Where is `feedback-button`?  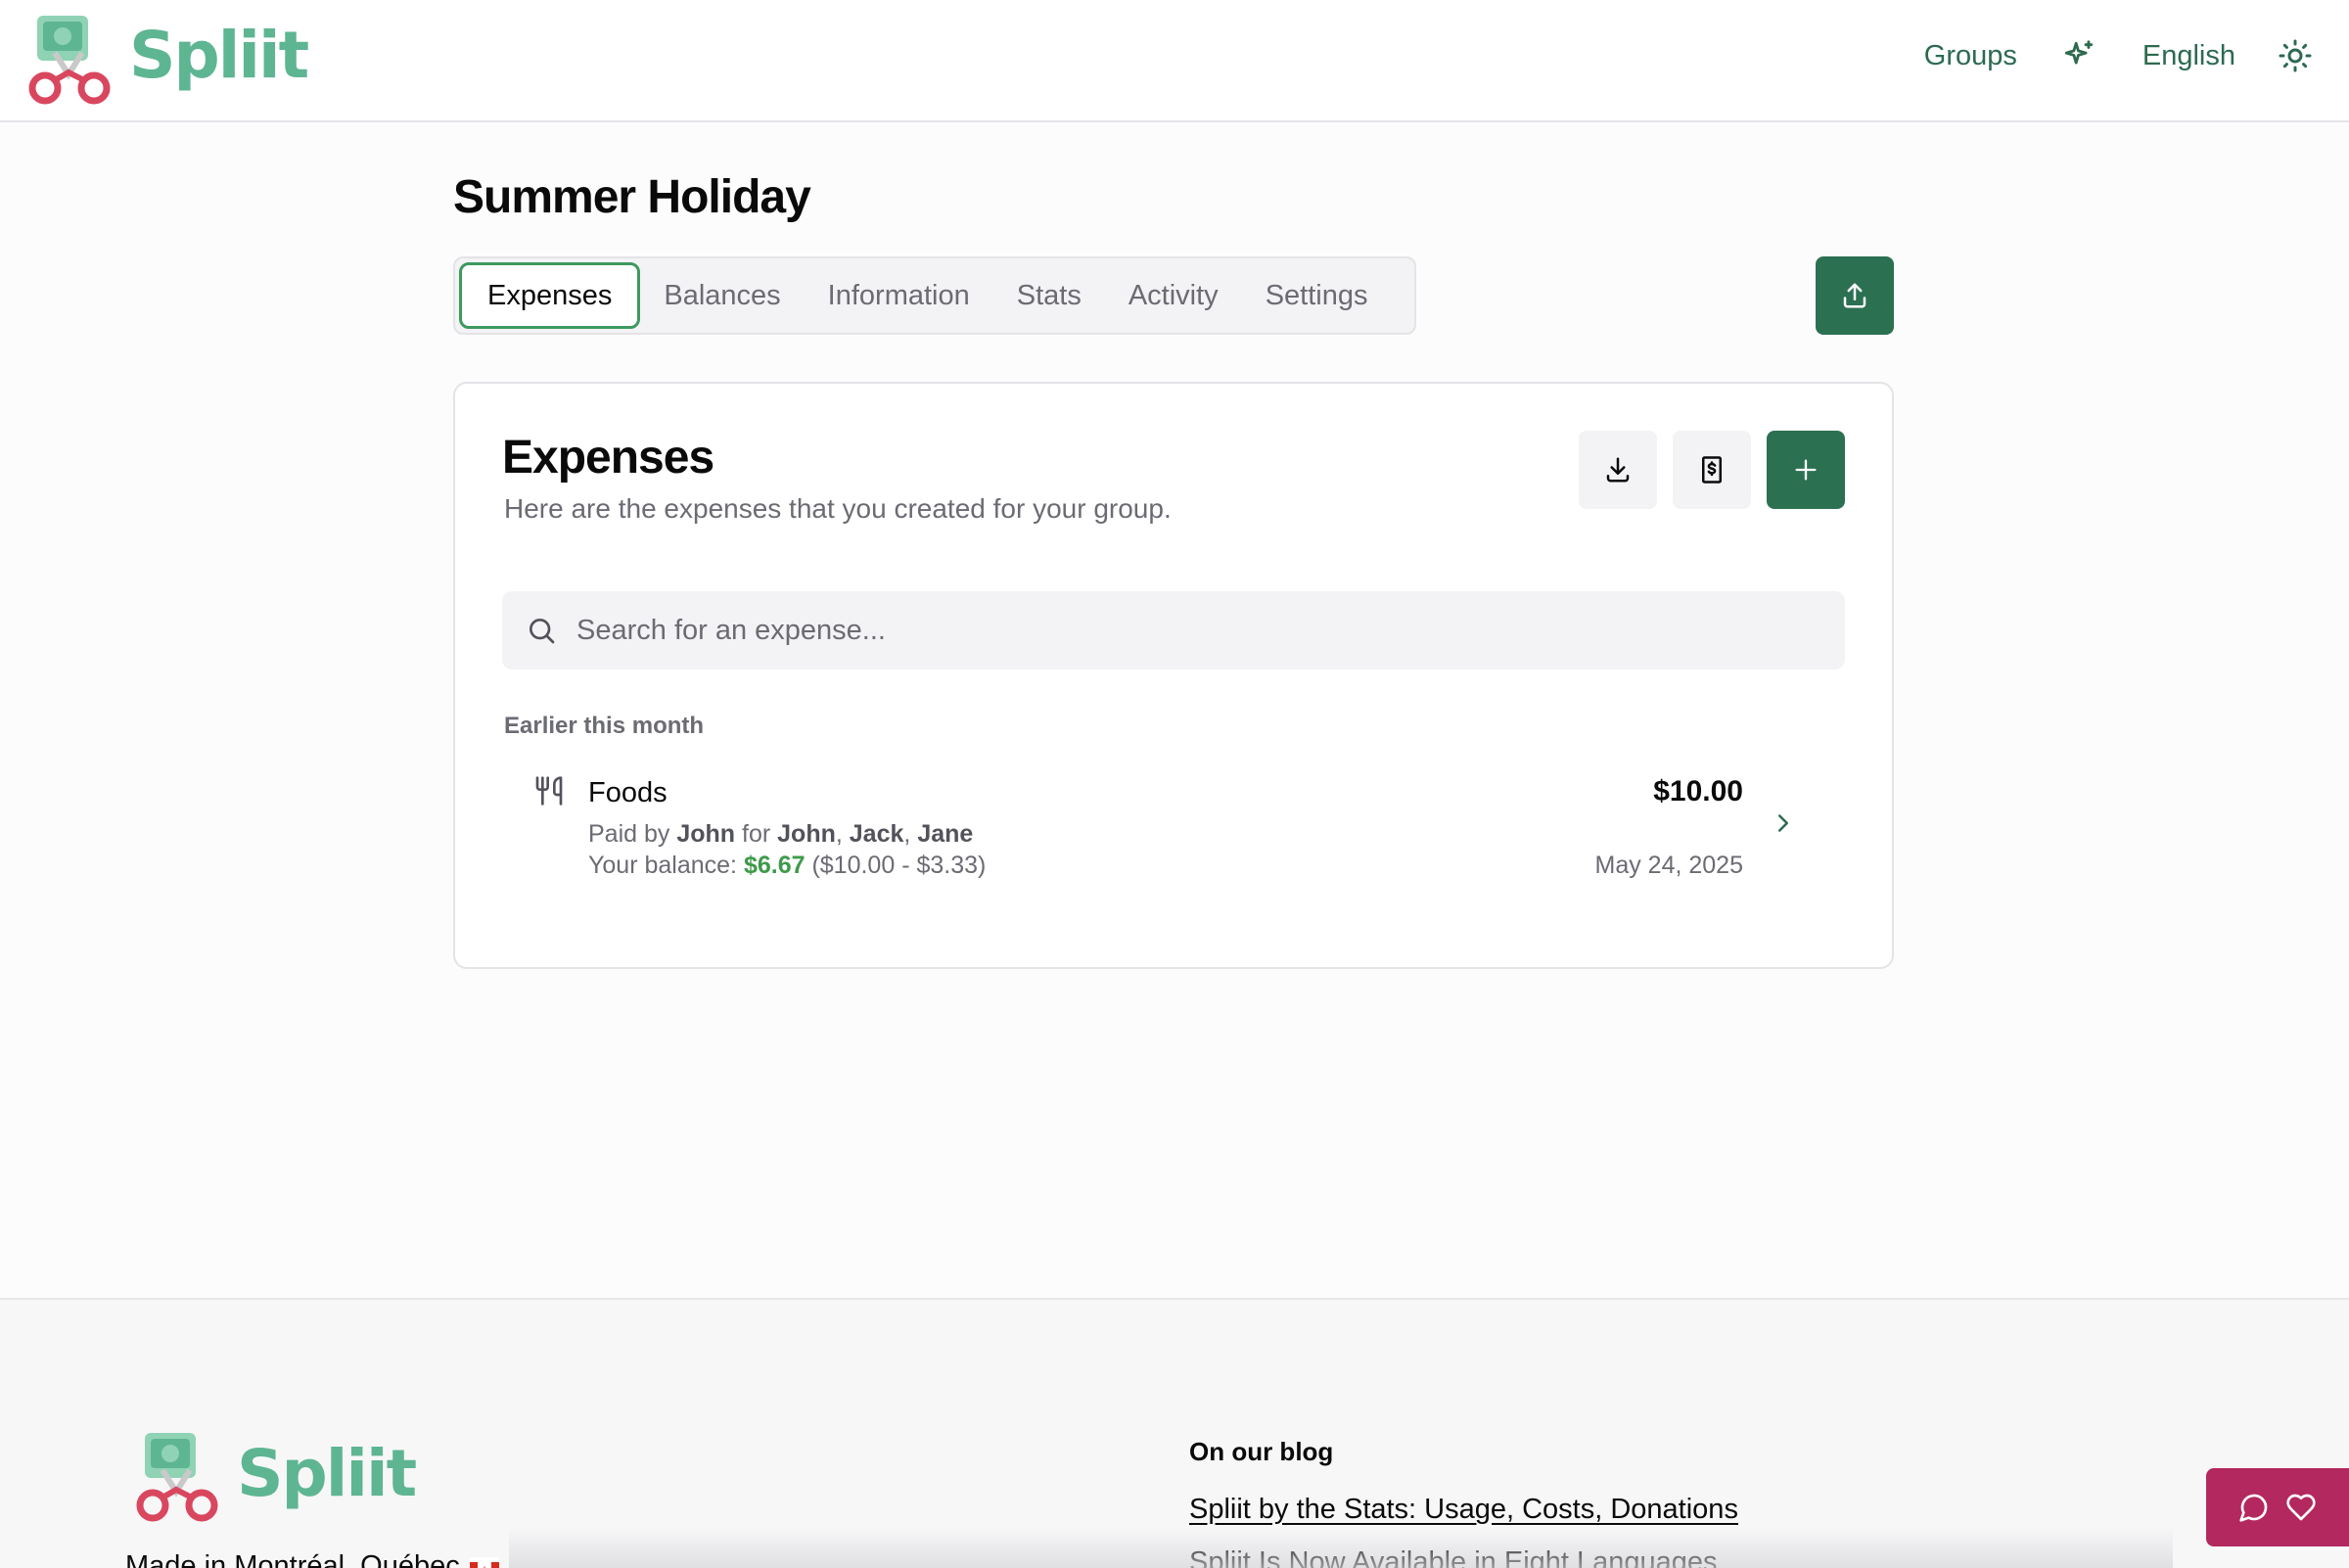
feedback-button is located at coordinates (2277, 1507).